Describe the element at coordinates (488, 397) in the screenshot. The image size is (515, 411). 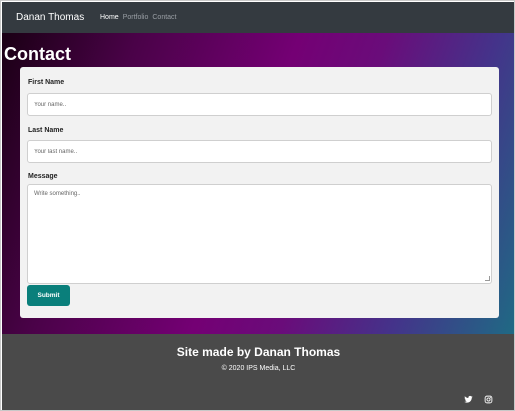
I see `instagram-icon` at that location.